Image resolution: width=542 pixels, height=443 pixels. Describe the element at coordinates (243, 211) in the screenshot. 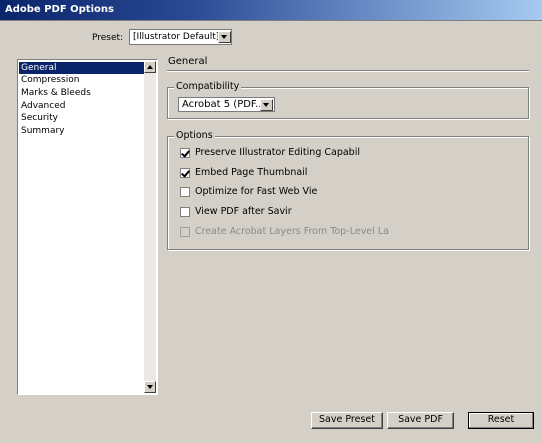

I see `option-label: View PDF after Savir` at that location.